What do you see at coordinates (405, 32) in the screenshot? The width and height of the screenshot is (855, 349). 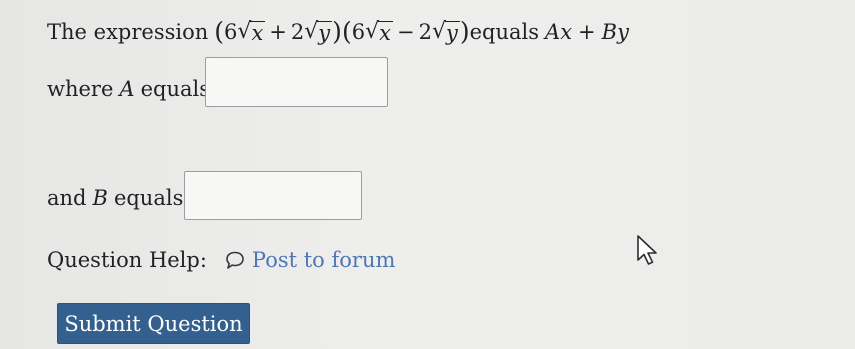 I see `factor2-operator: −` at bounding box center [405, 32].